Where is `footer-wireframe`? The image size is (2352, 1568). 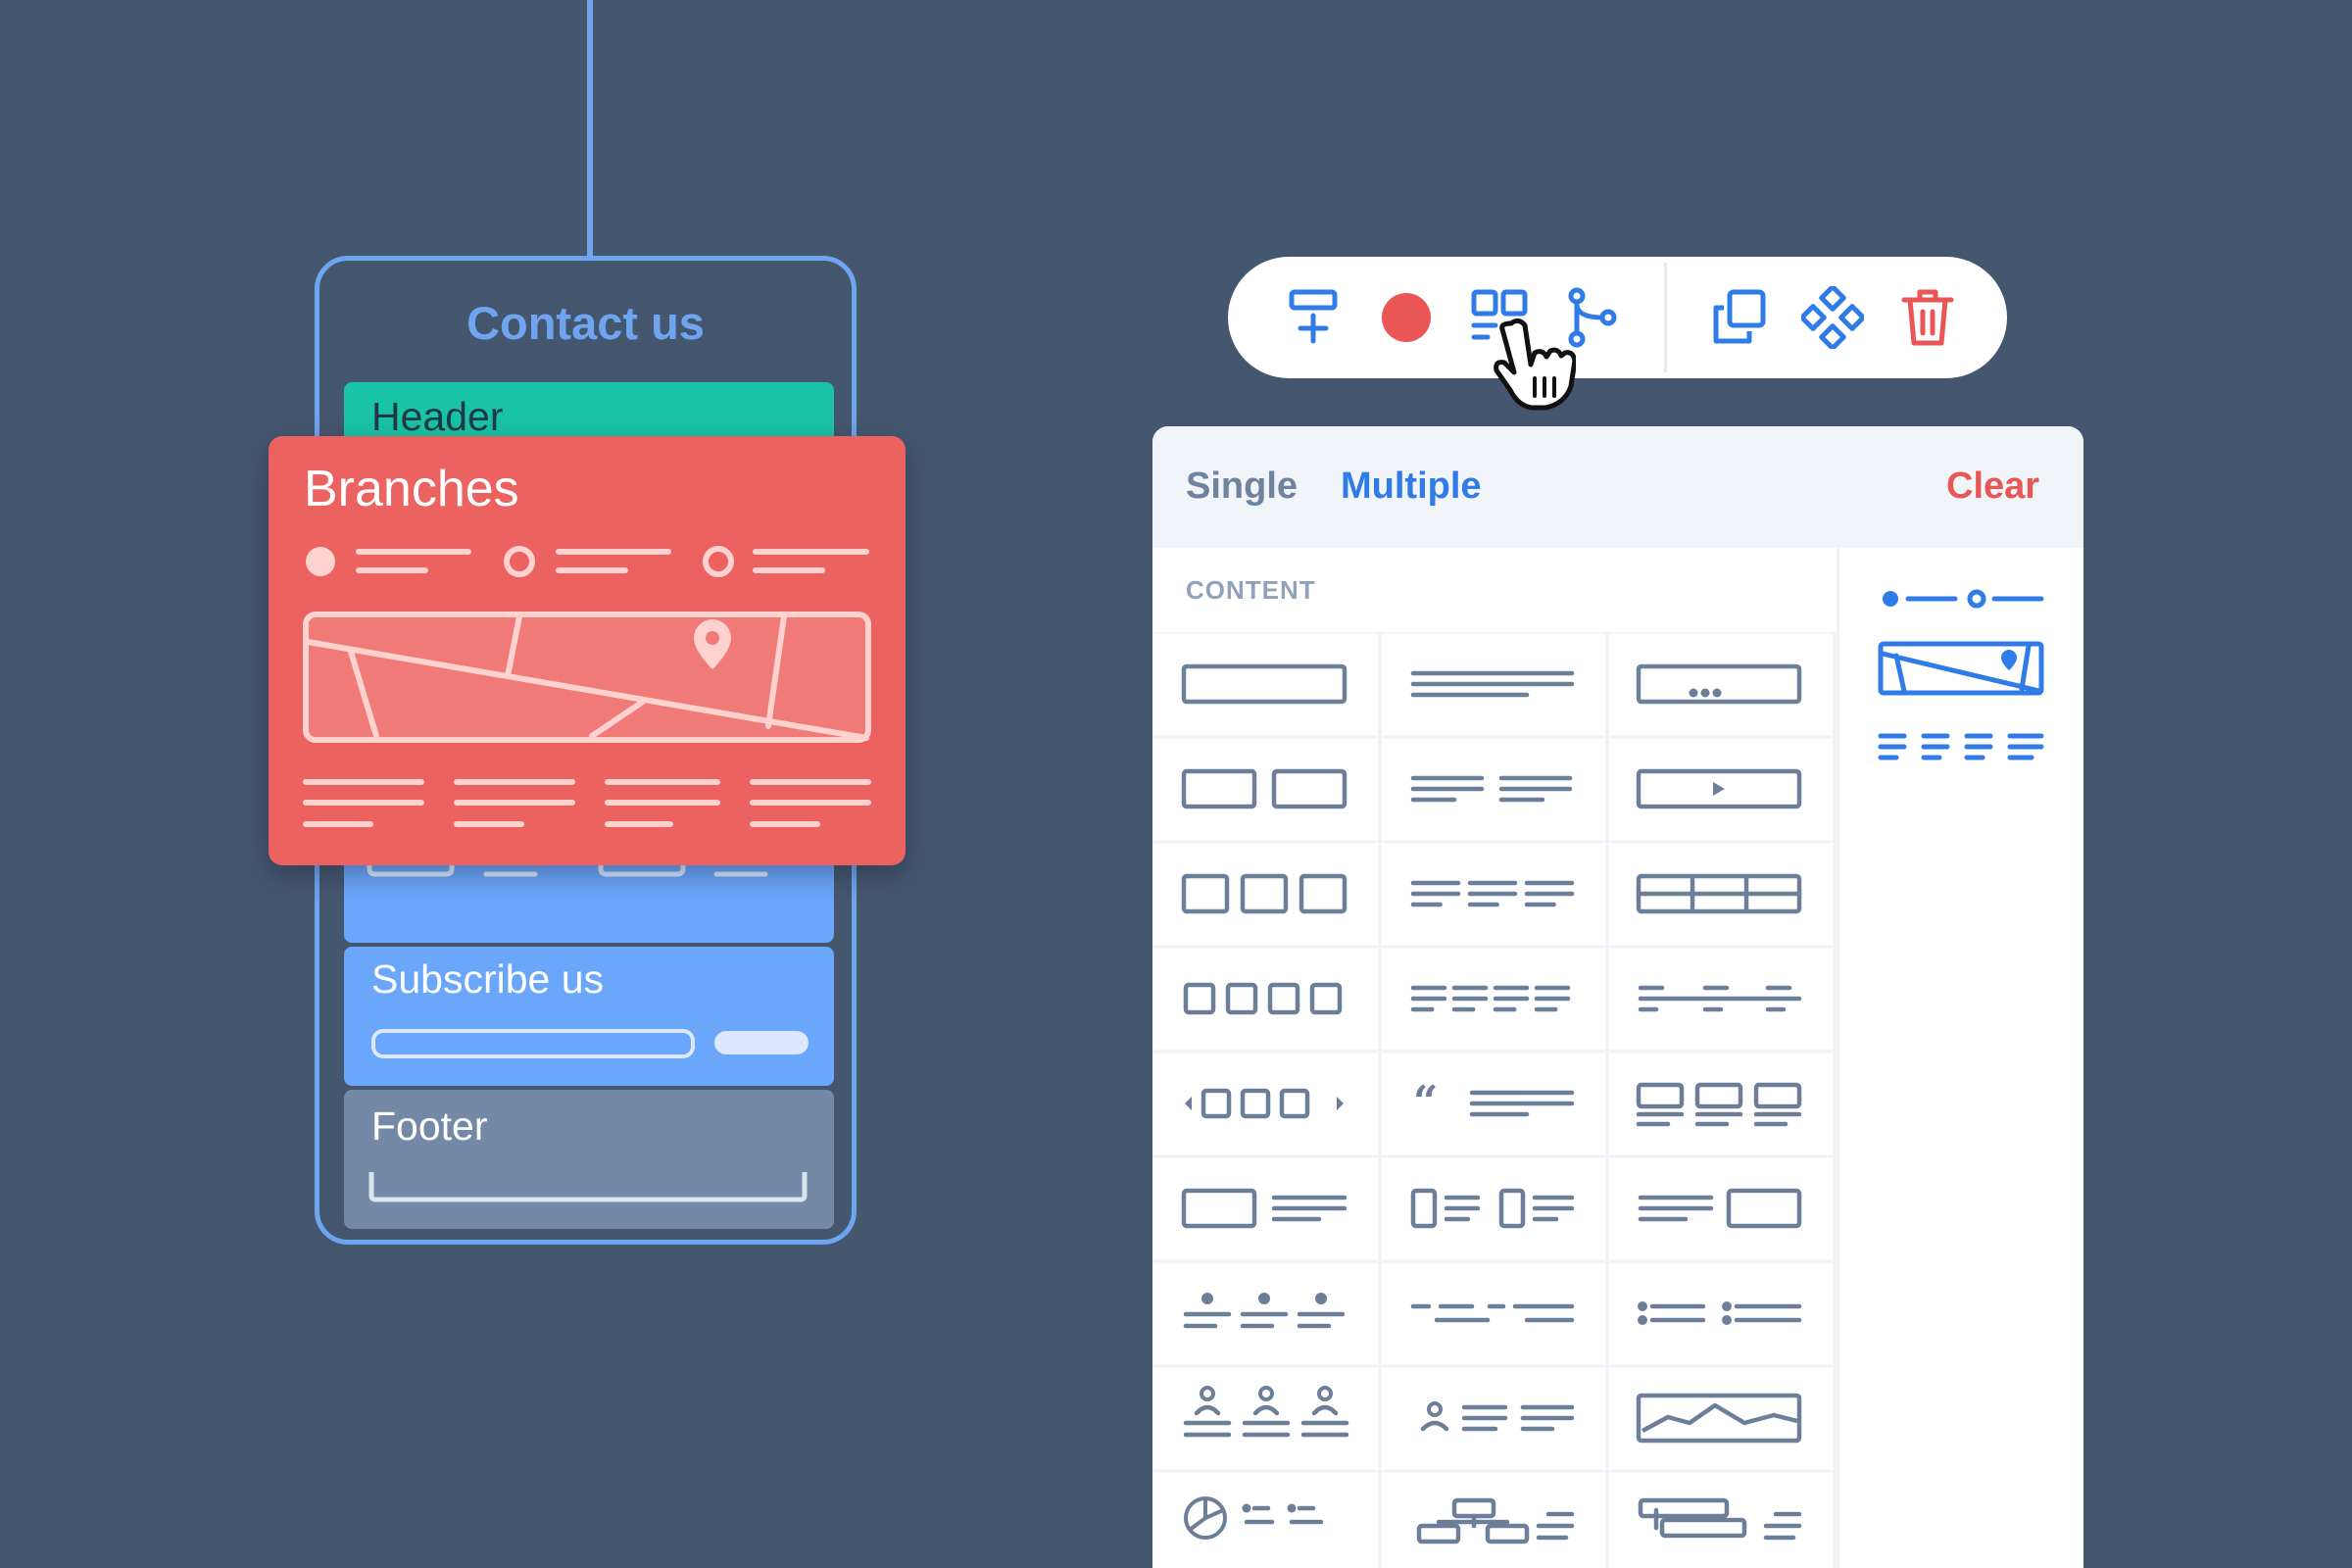 footer-wireframe is located at coordinates (588, 1187).